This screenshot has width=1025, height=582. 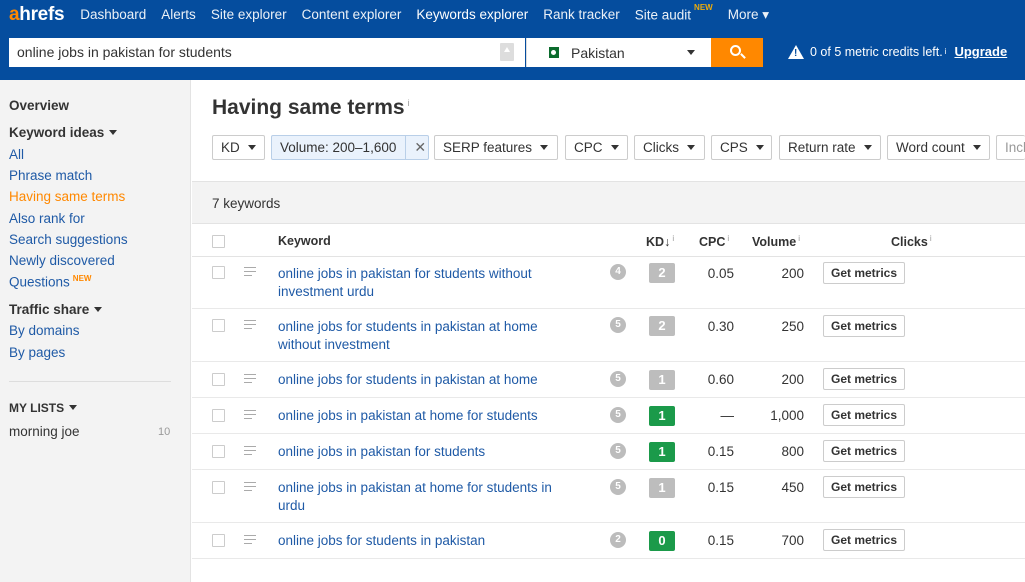 What do you see at coordinates (720, 379) in the screenshot?
I see `cpc-value: 0.60` at bounding box center [720, 379].